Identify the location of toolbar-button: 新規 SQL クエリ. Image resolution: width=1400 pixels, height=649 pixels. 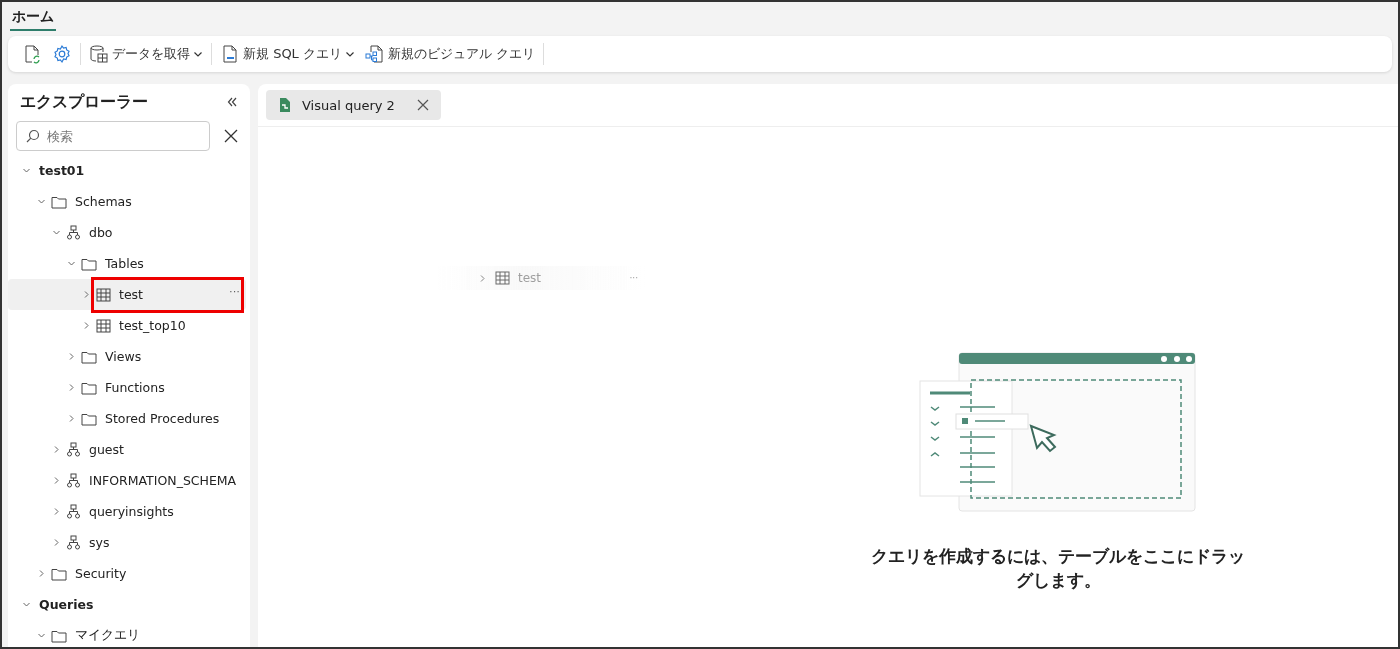
(287, 54).